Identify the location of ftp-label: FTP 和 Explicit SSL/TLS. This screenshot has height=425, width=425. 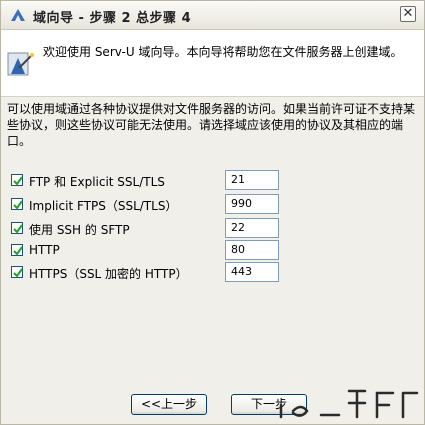
(97, 182).